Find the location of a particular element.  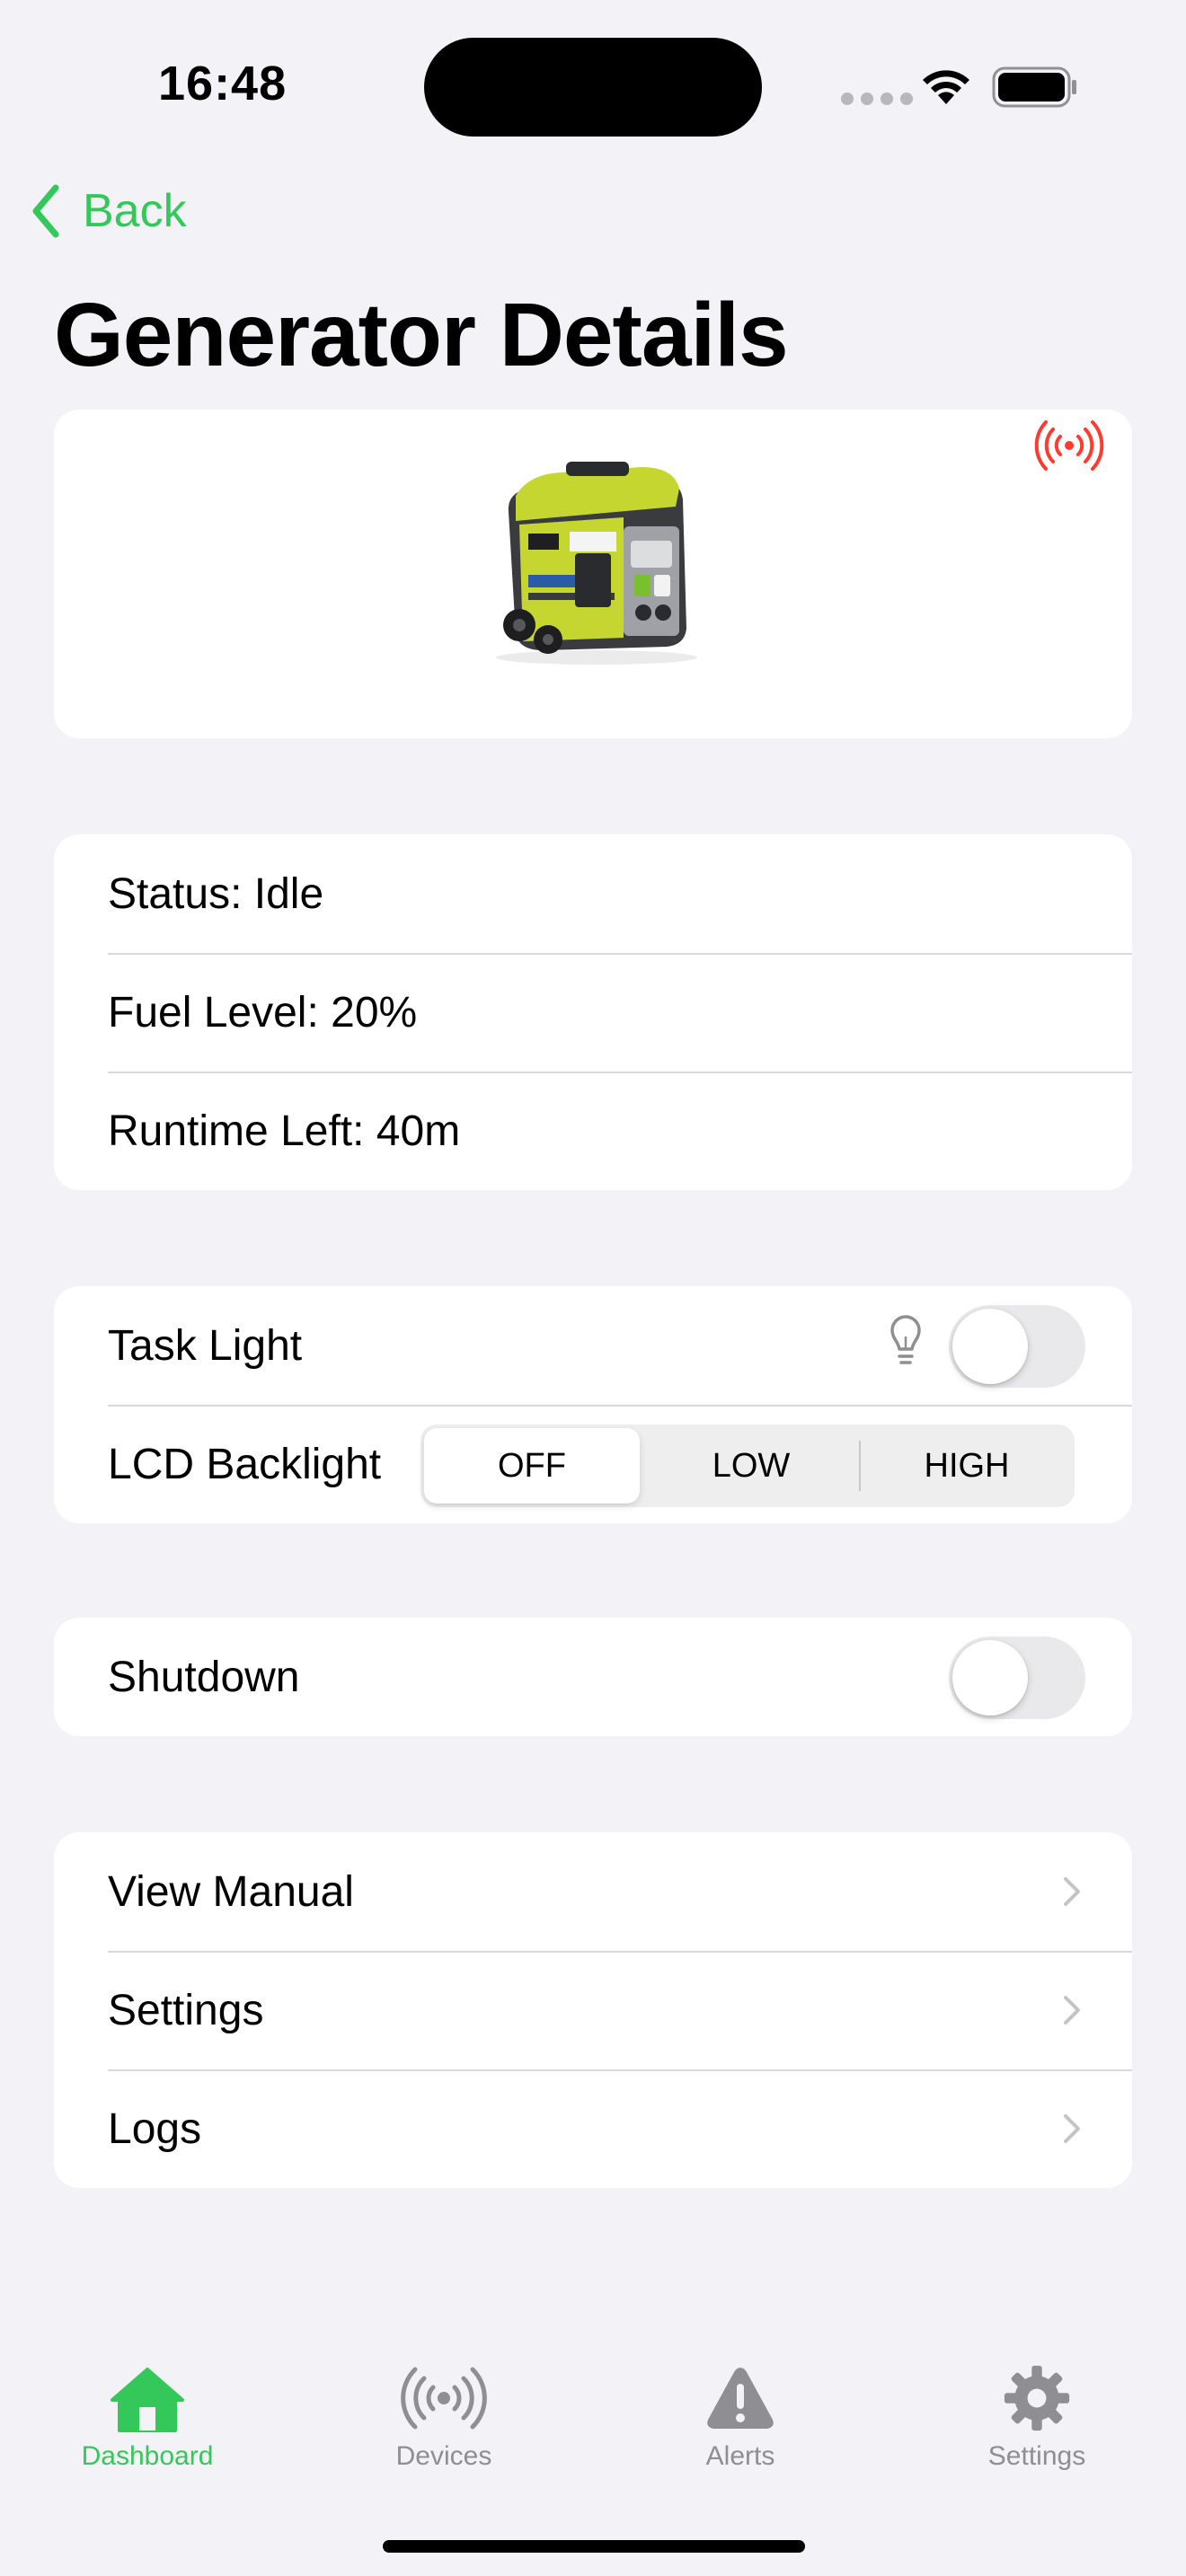

tab-label: Alerts is located at coordinates (740, 2456).